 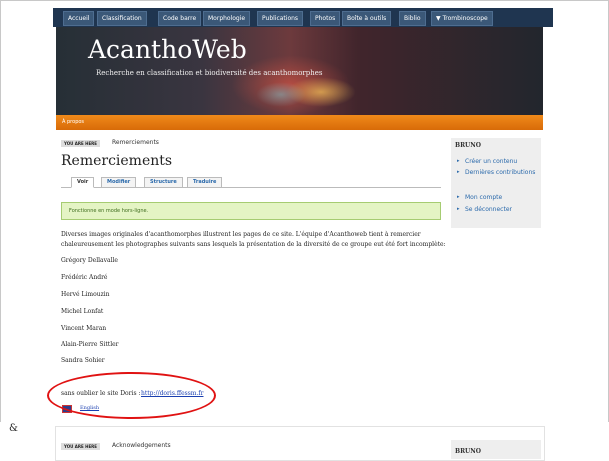 I want to click on nav-tab-trombinoscope: ▼ Trombinoscope, so click(x=462, y=18).